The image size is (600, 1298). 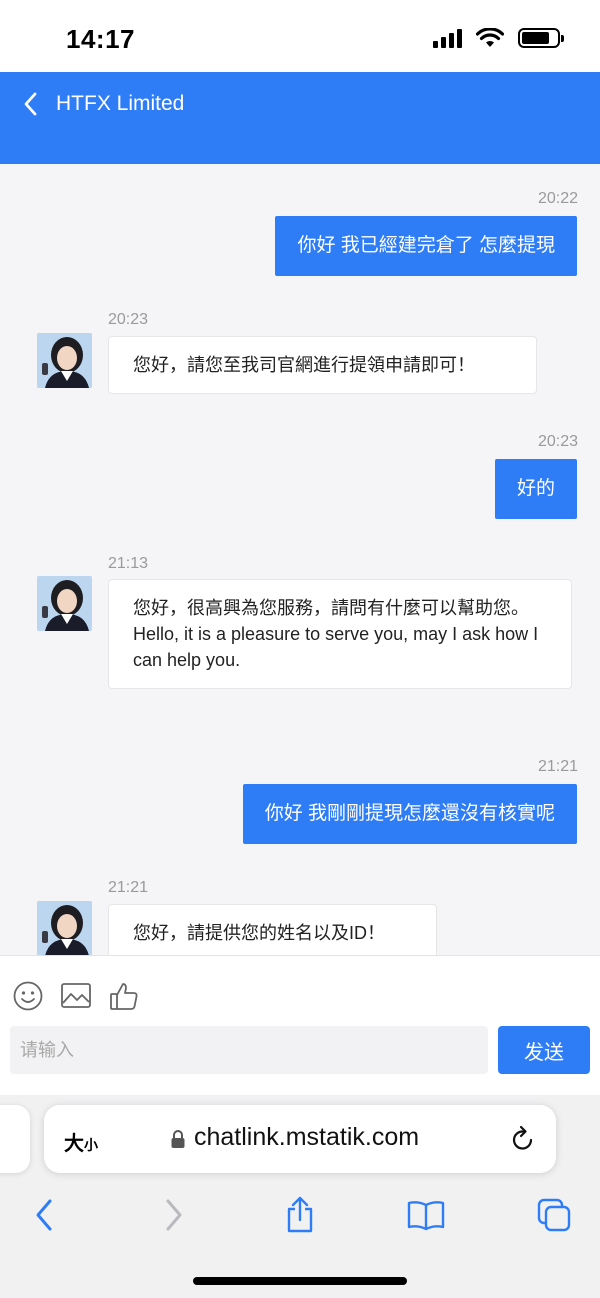 I want to click on chevron-left-icon, so click(x=44, y=1215).